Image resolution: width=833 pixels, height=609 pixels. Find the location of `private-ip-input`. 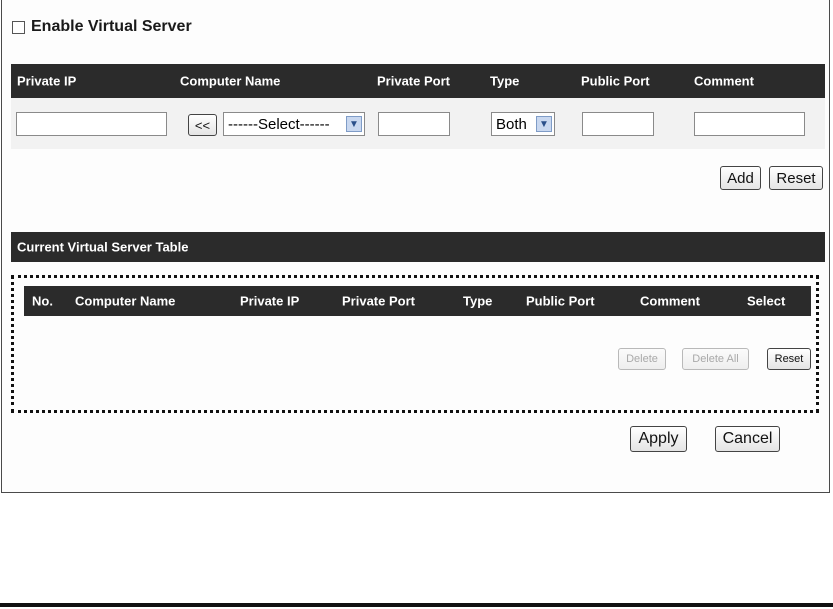

private-ip-input is located at coordinates (91, 124).